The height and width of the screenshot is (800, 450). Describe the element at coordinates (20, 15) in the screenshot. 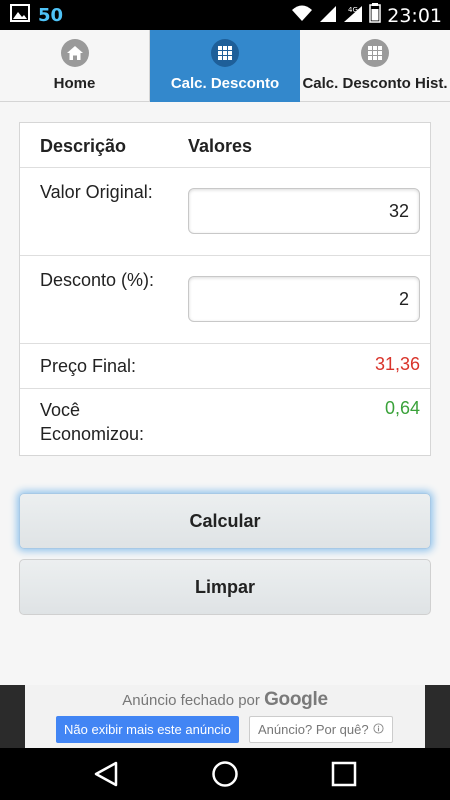

I see `image-icon` at that location.